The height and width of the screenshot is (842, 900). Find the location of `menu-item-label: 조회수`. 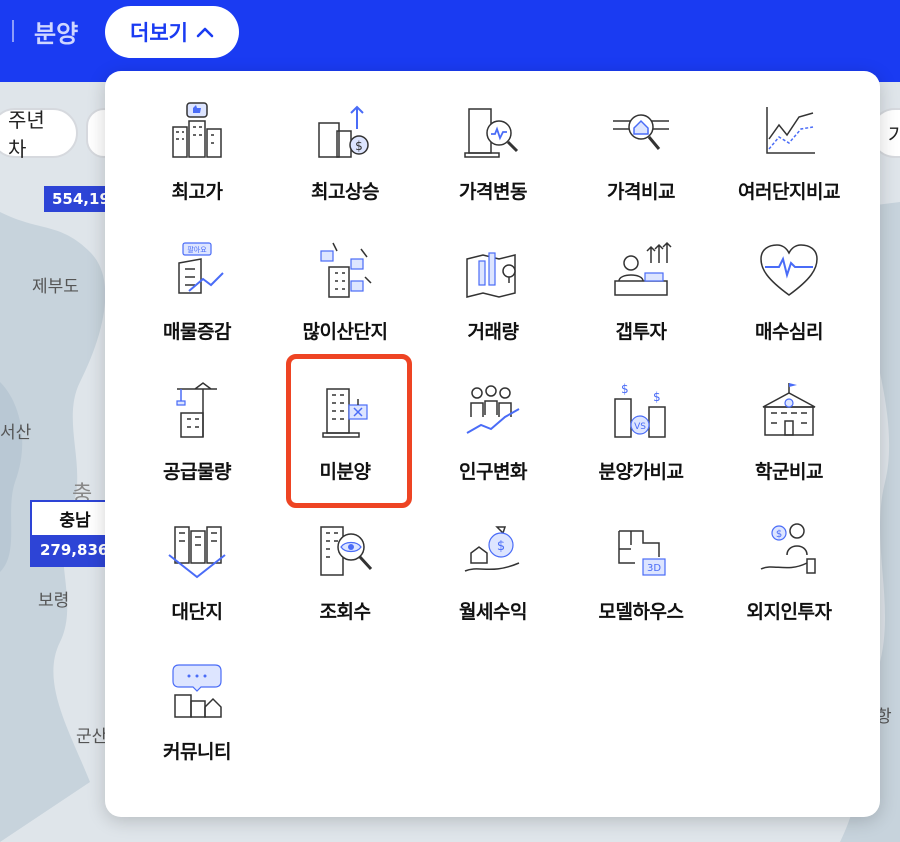

menu-item-label: 조회수 is located at coordinates (345, 612).